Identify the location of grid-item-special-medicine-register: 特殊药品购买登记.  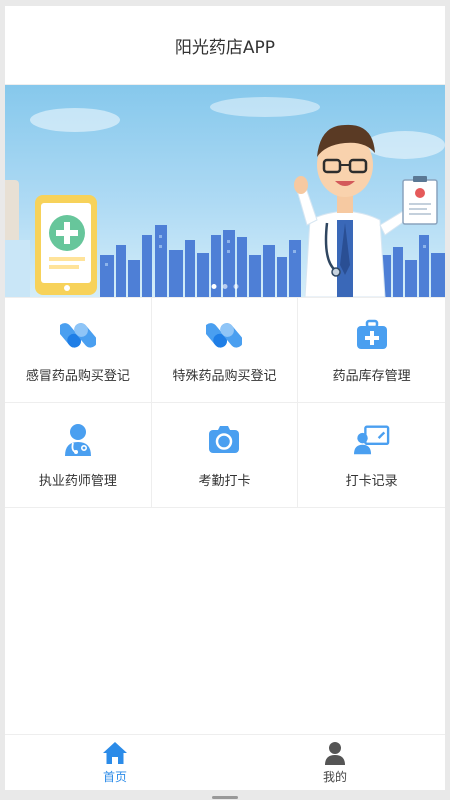
(225, 350).